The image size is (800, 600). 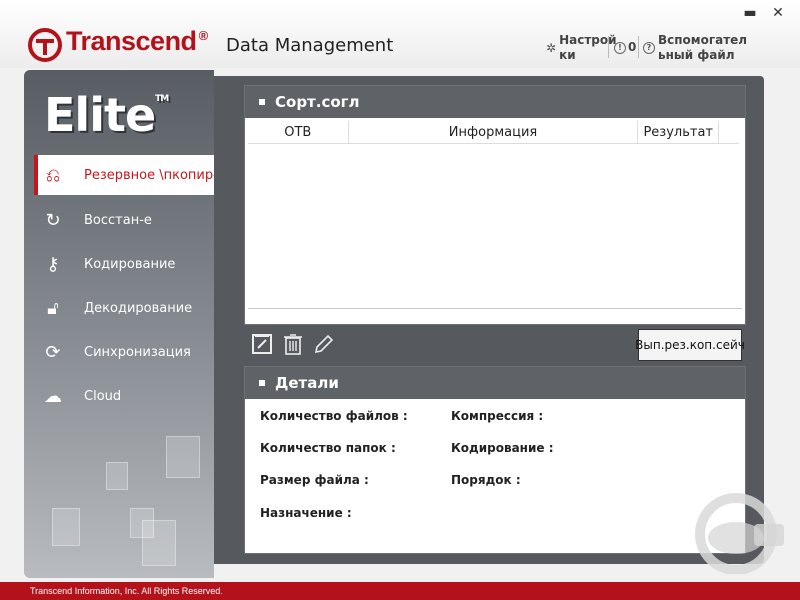 I want to click on help-label: Вспомогател ьный файл, so click(x=703, y=47).